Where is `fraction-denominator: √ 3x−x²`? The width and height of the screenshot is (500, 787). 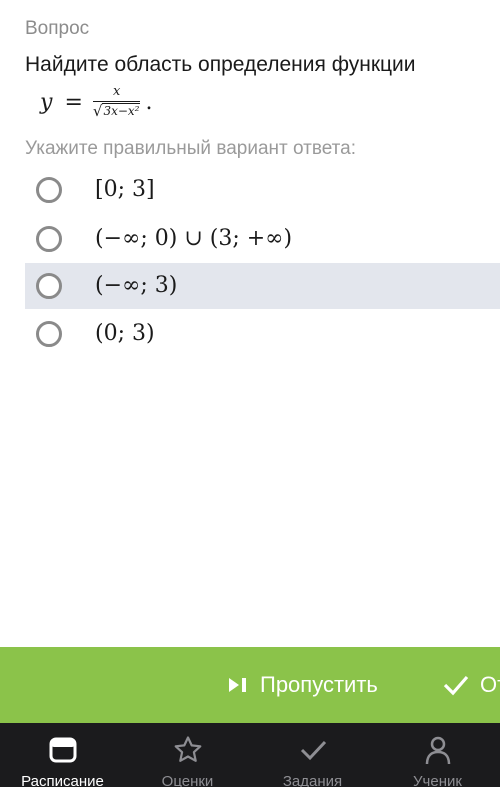
fraction-denominator: √ 3x−x² is located at coordinates (117, 111).